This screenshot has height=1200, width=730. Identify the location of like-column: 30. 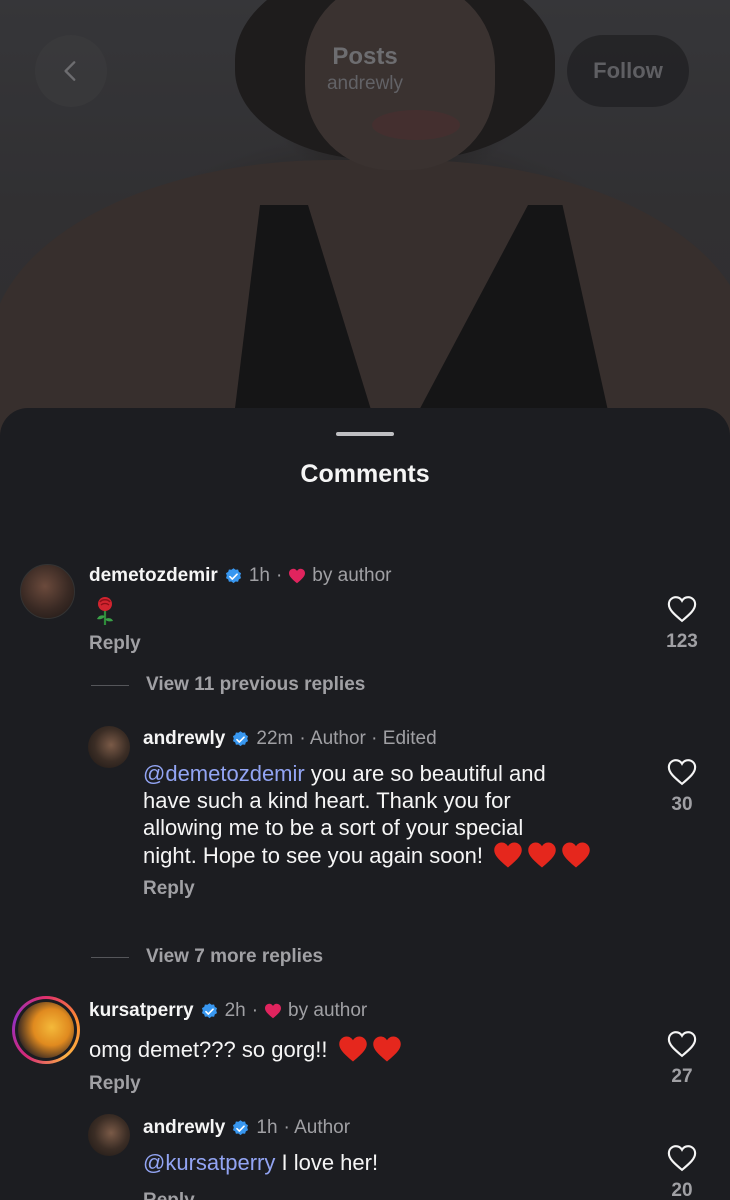
(682, 787).